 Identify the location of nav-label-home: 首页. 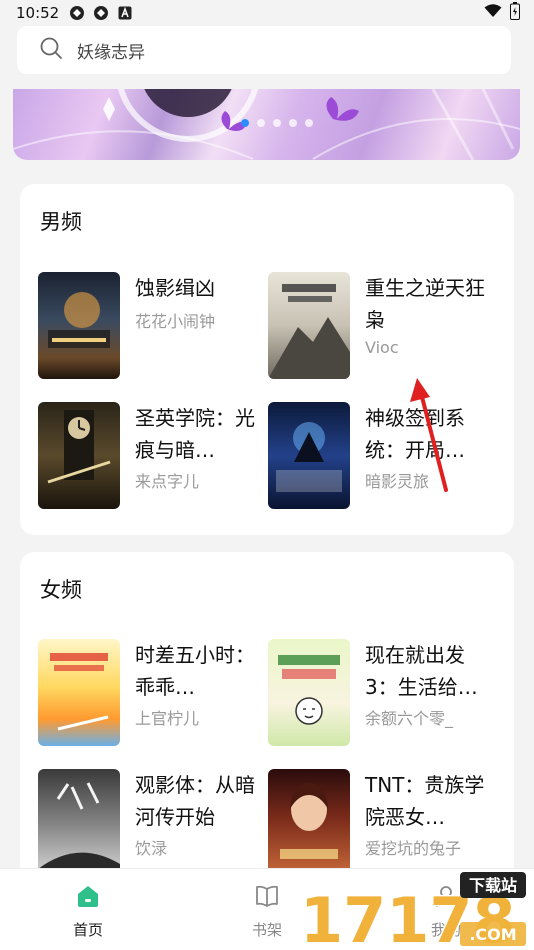
(87, 930).